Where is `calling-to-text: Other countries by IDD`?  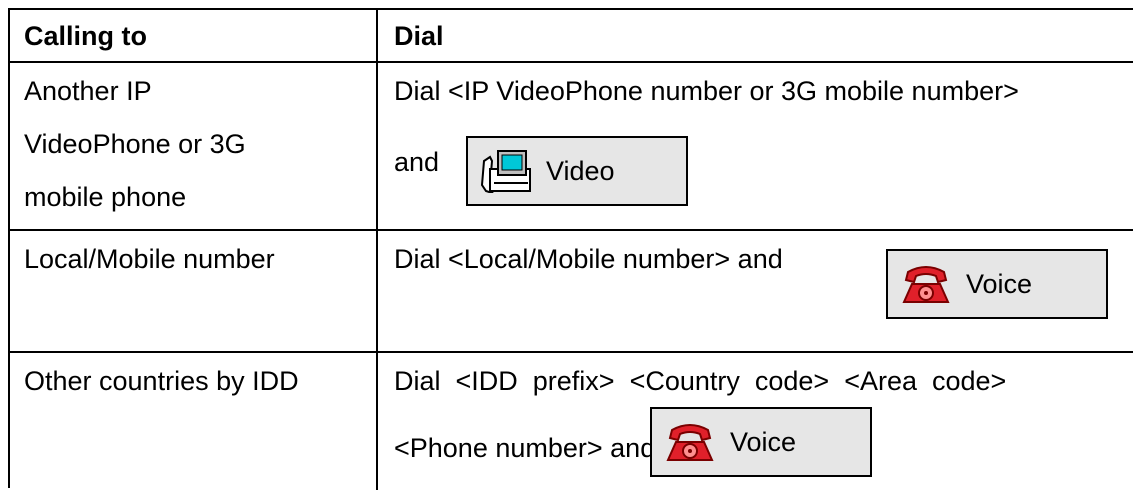 calling-to-text: Other countries by IDD is located at coordinates (161, 381).